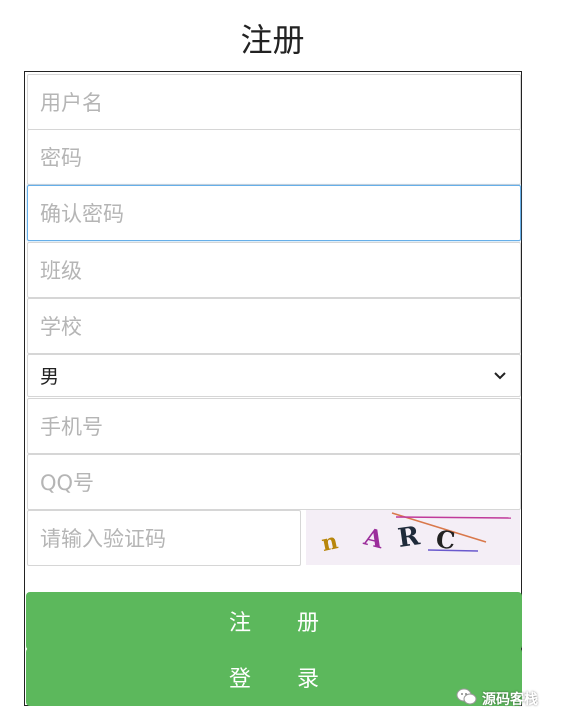 Image resolution: width=562 pixels, height=725 pixels. What do you see at coordinates (272, 40) in the screenshot?
I see `page-title: 注册` at bounding box center [272, 40].